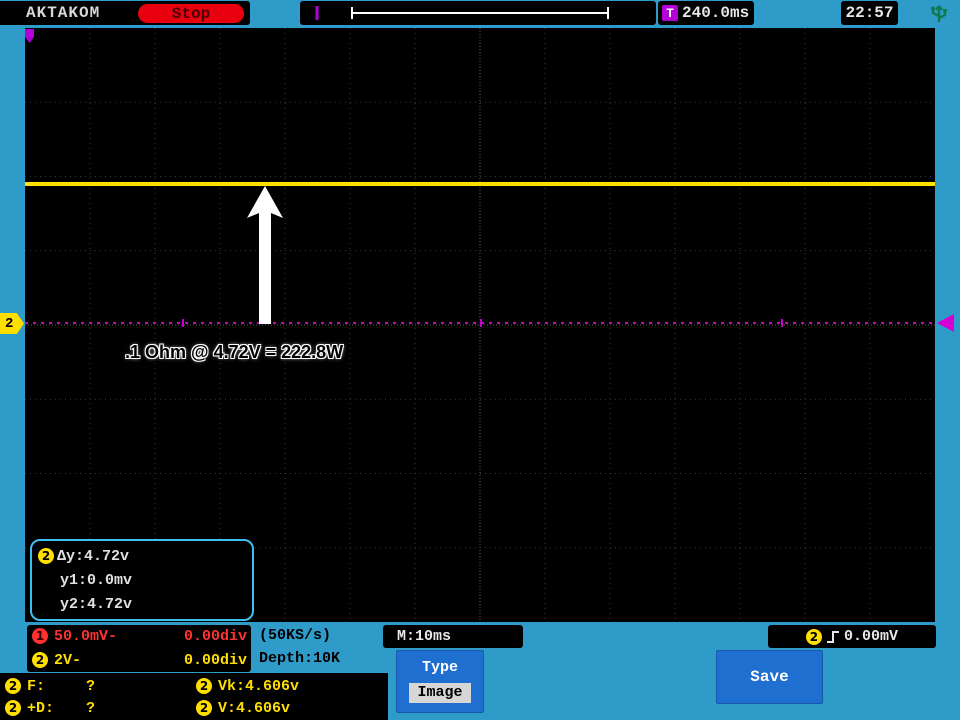  I want to click on trigger-level-readout: 2 0.00mV, so click(852, 636).